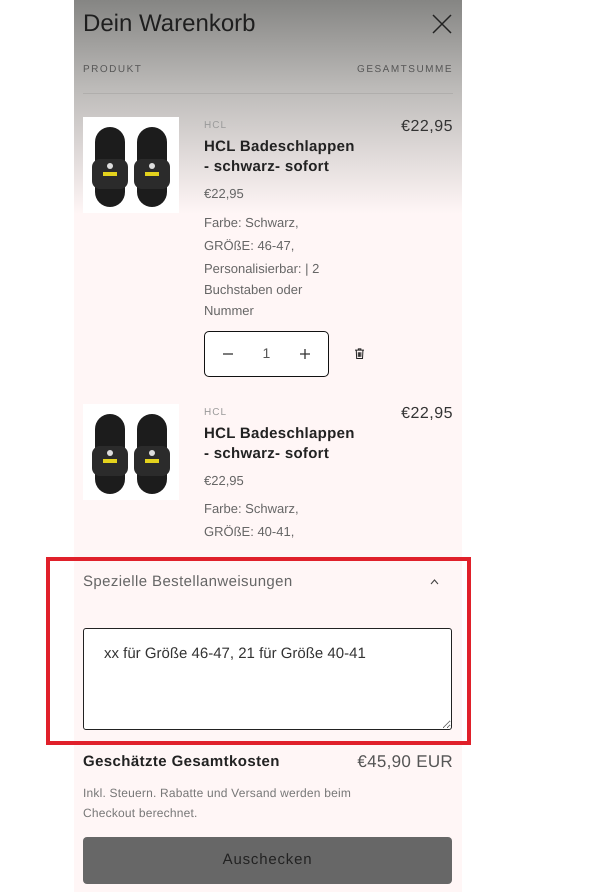 Image resolution: width=600 pixels, height=892 pixels. What do you see at coordinates (274, 289) in the screenshot?
I see `product-option: Personalisierbar: | 2 Buchstaben oder Nummer` at bounding box center [274, 289].